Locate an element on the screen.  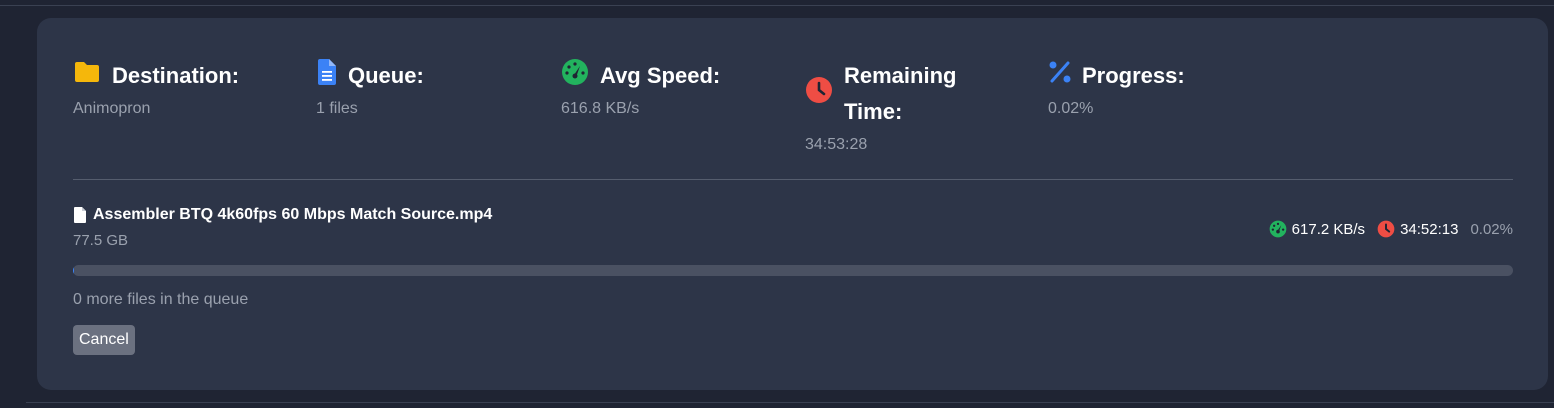
clock-icon is located at coordinates (819, 90).